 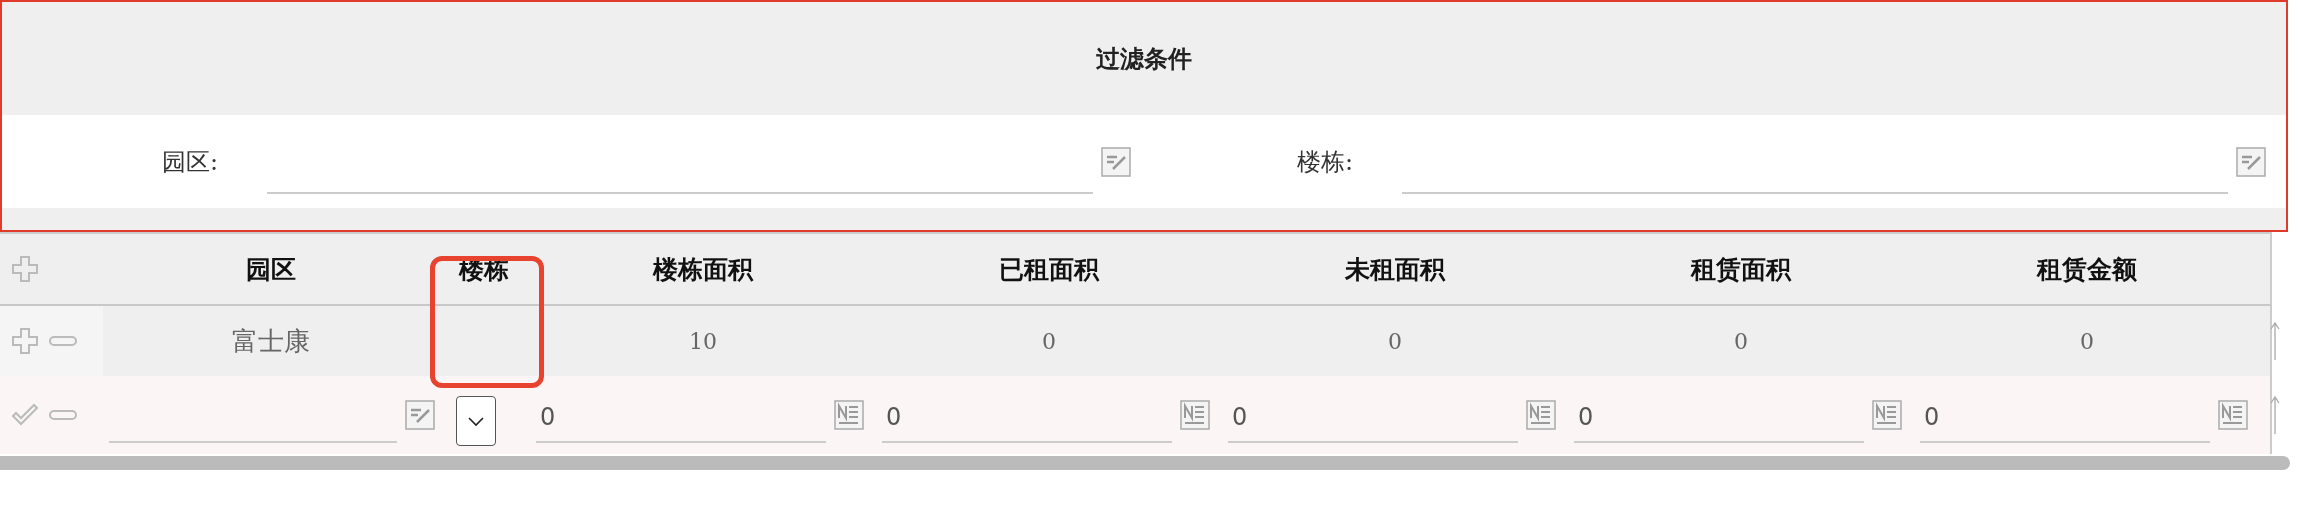 I want to click on field-label: 园区:, so click(x=191, y=162).